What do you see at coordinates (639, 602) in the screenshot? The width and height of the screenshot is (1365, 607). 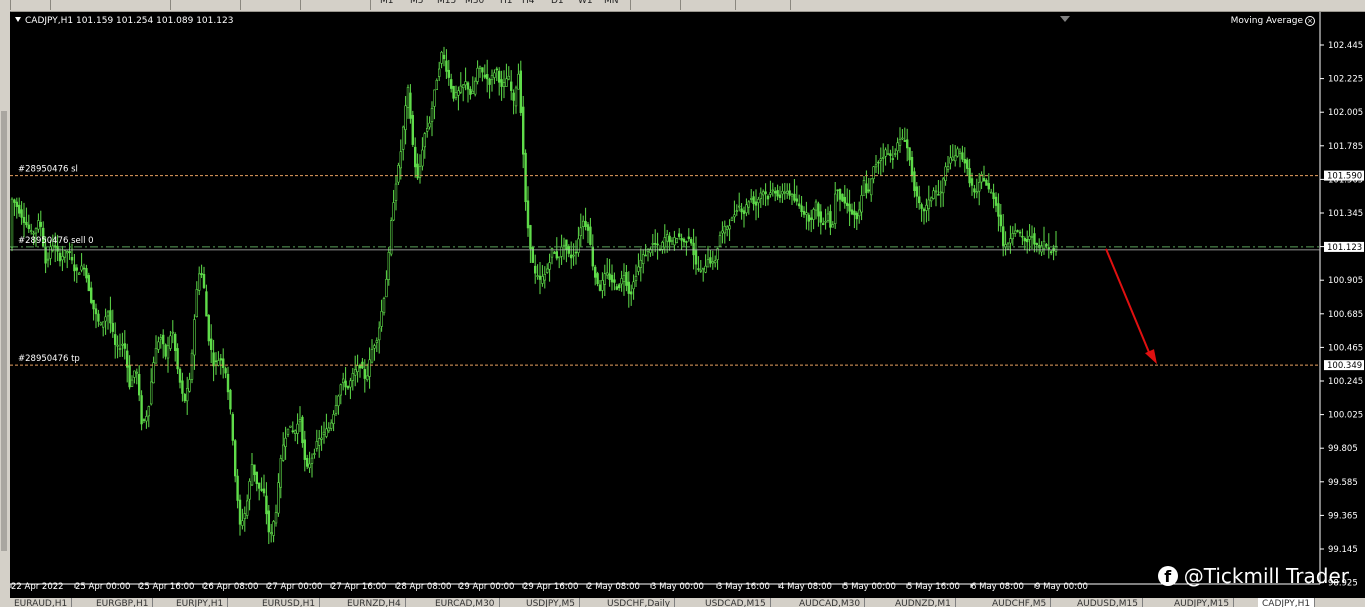 I see `chart-tab: USDCHF,Daily` at bounding box center [639, 602].